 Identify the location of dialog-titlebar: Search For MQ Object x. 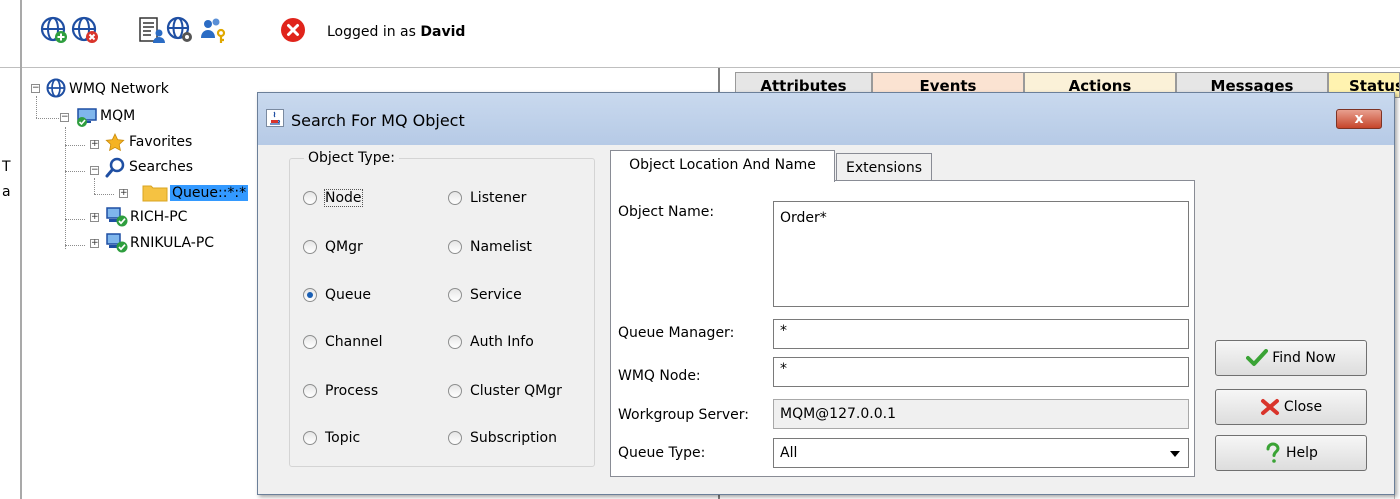
(826, 119).